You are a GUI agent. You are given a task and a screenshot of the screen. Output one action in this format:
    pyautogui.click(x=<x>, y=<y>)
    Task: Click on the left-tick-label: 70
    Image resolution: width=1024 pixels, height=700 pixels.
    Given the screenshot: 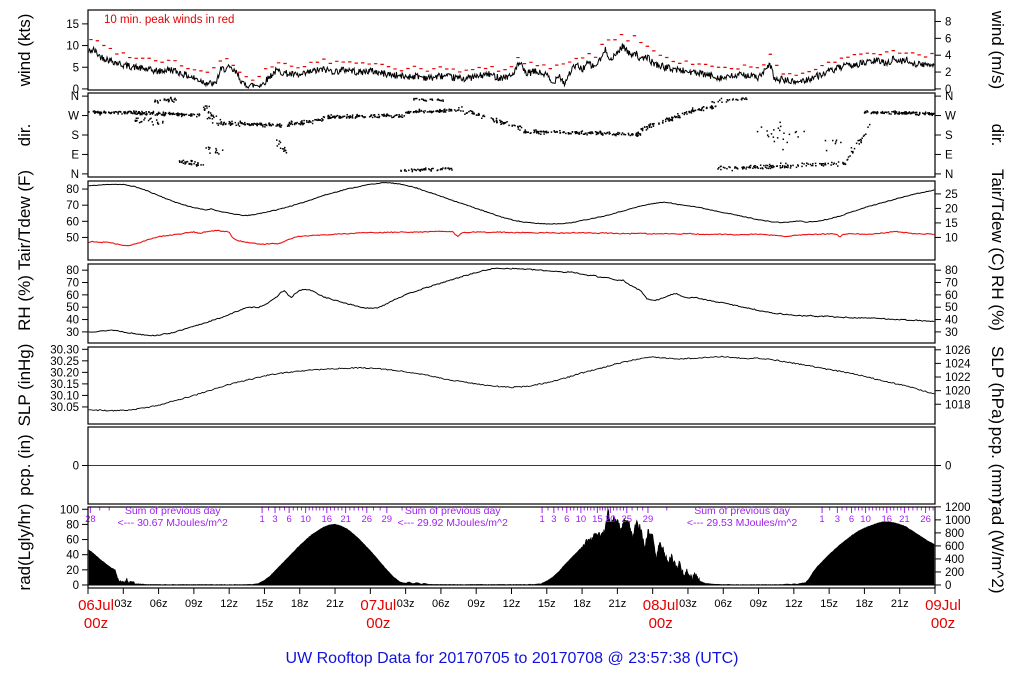 What is the action you would take?
    pyautogui.click(x=72, y=284)
    